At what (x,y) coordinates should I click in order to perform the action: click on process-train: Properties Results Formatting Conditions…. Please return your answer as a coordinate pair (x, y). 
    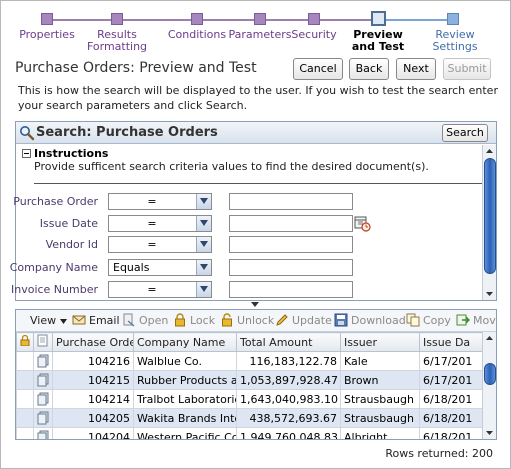
    Looking at the image, I should click on (255, 33).